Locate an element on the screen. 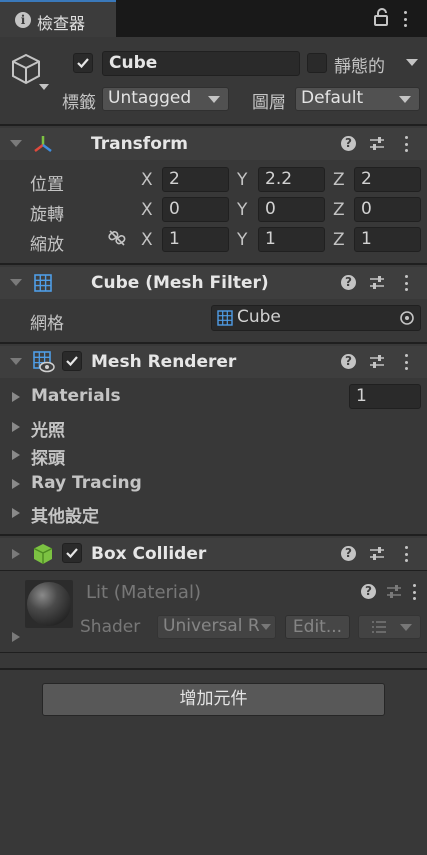 Image resolution: width=427 pixels, height=855 pixels. rotation-y-axis: Y is located at coordinates (242, 210).